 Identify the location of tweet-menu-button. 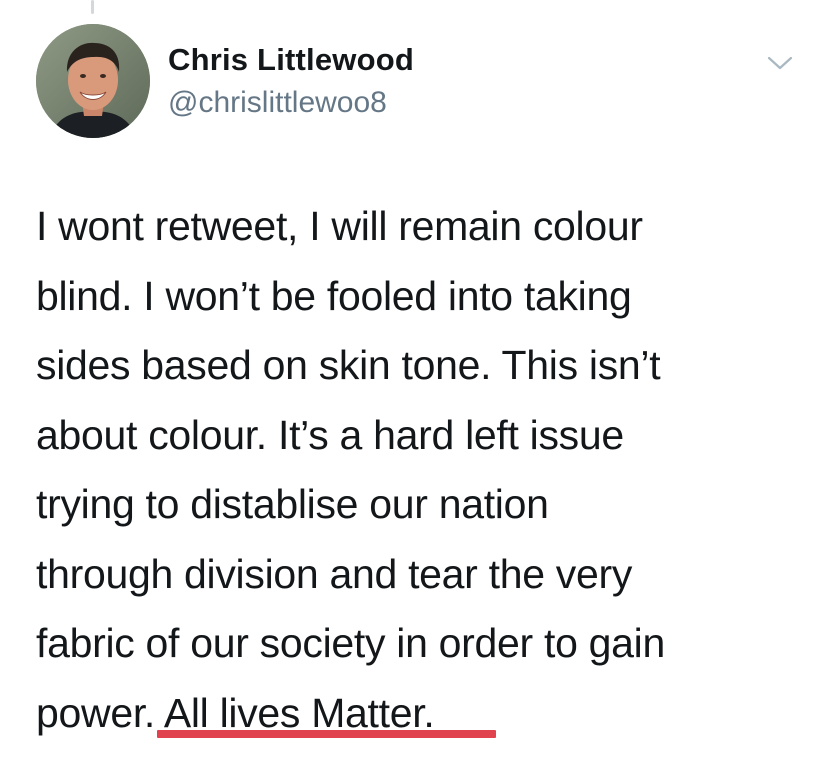
(780, 63).